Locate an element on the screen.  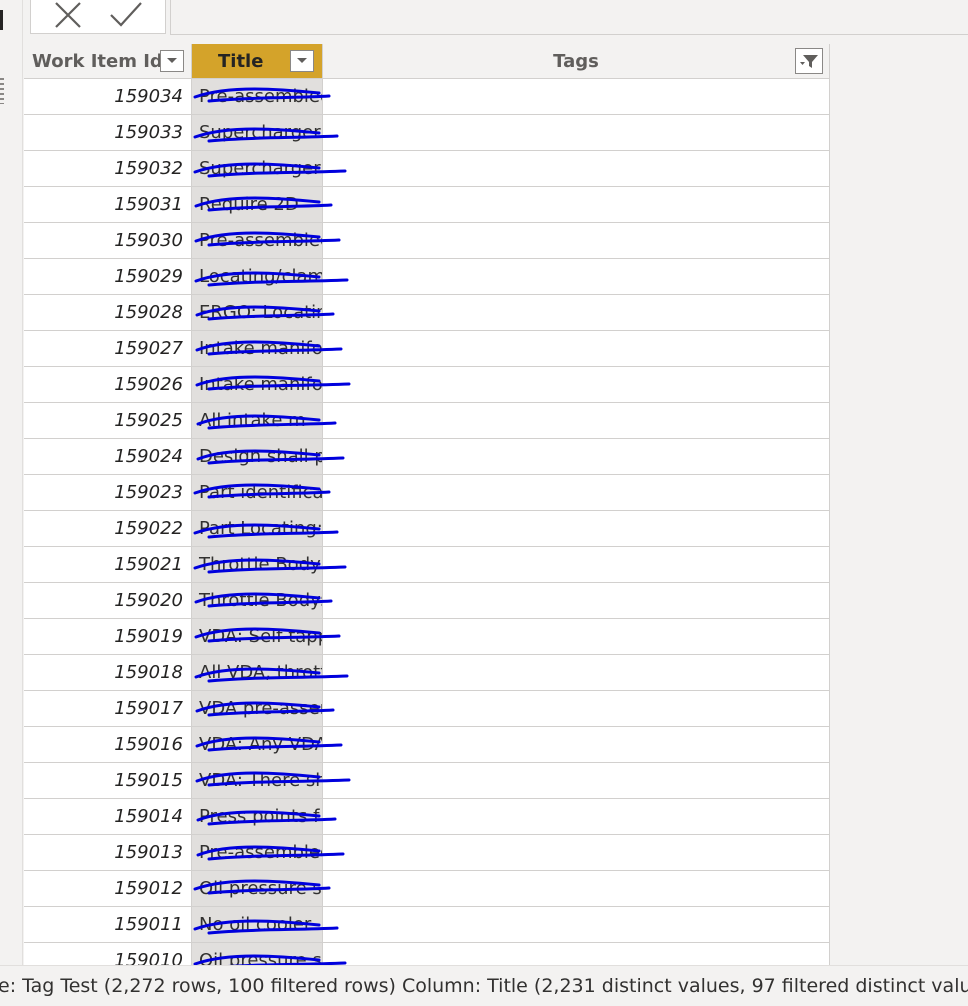
table-row: 159020 Throttle Body: is located at coordinates (427, 601).